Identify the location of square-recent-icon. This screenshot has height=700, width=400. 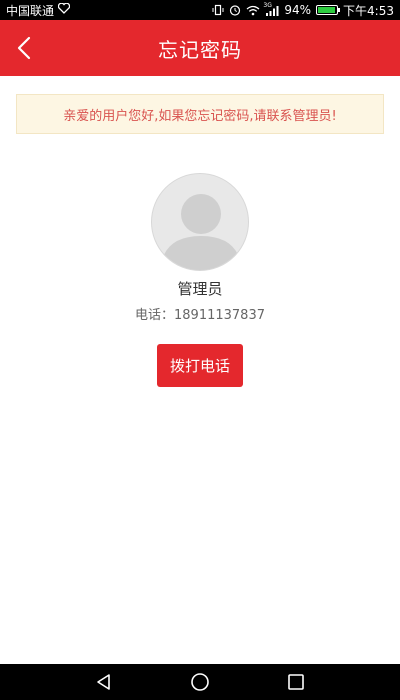
(296, 682).